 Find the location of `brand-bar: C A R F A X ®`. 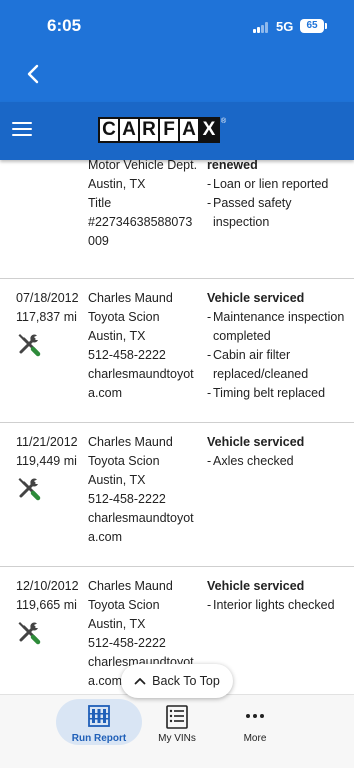

brand-bar: C A R F A X ® is located at coordinates (177, 131).